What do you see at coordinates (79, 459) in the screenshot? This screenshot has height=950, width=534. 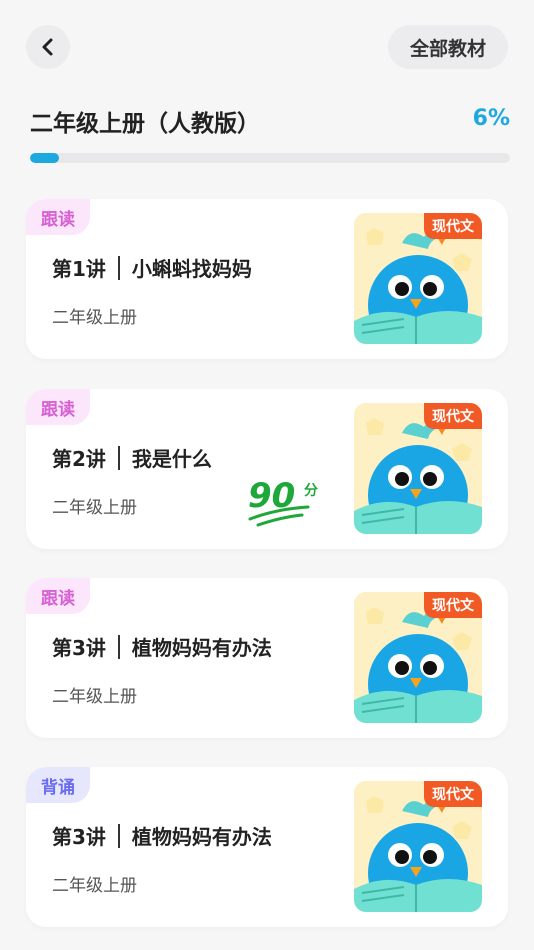 I see `lesson-number: 第2讲` at bounding box center [79, 459].